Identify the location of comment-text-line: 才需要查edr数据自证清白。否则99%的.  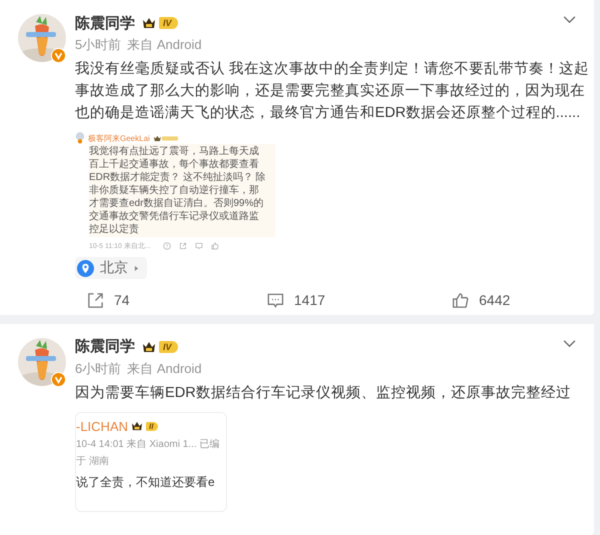
(176, 203).